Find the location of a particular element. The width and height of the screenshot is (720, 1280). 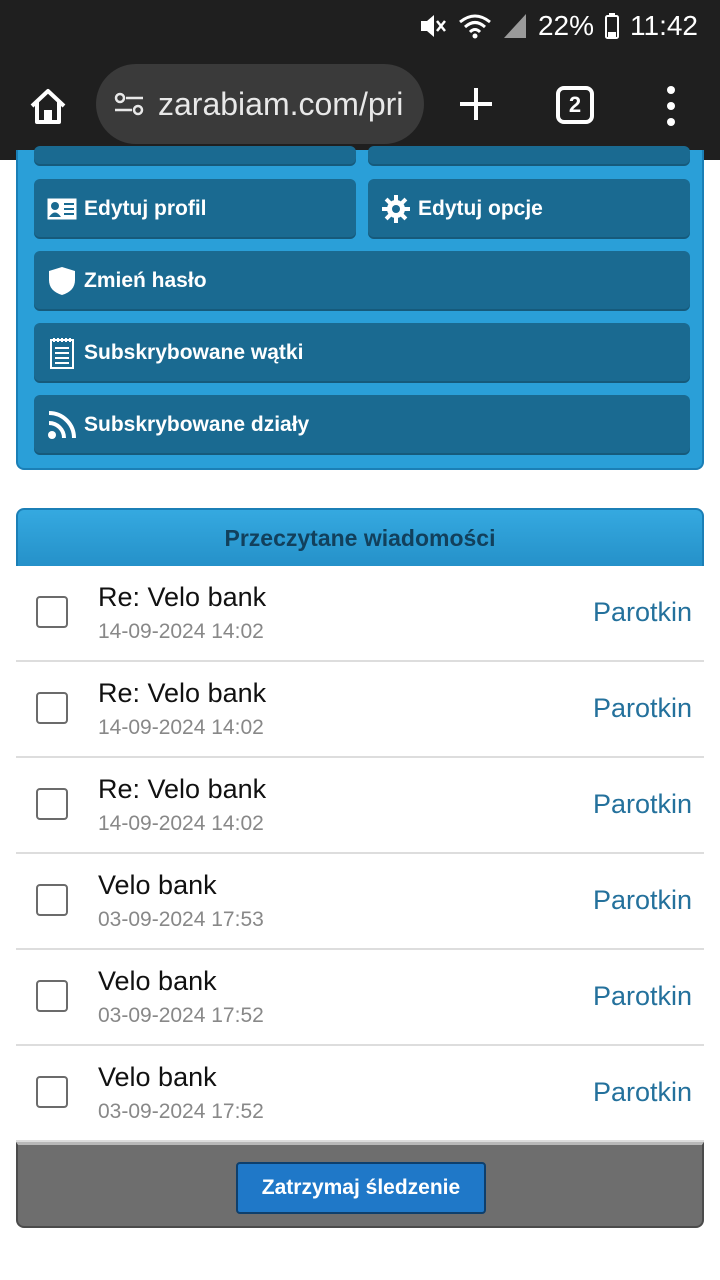

edit-options-label: Edytuj opcje is located at coordinates (480, 208).